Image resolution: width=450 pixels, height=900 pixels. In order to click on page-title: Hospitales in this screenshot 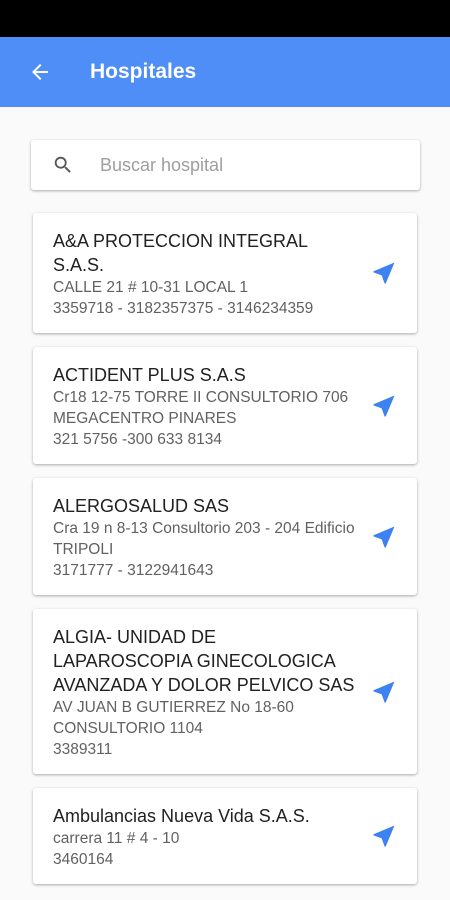, I will do `click(143, 71)`.